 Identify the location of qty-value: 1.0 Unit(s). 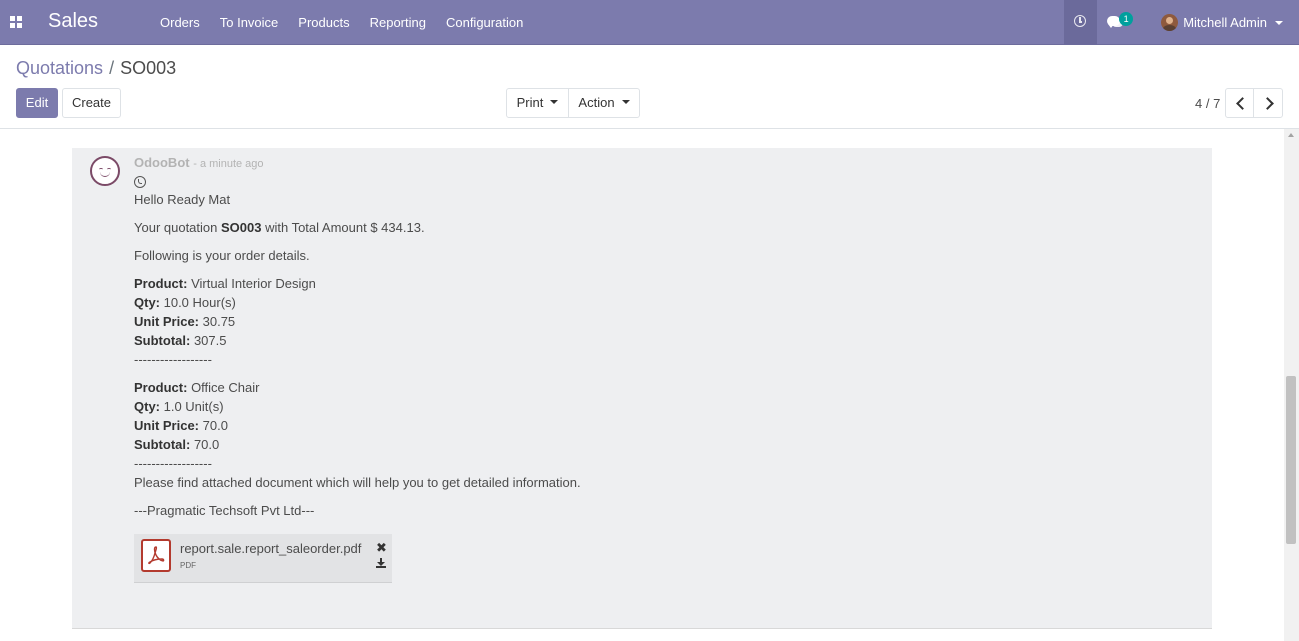
(192, 406).